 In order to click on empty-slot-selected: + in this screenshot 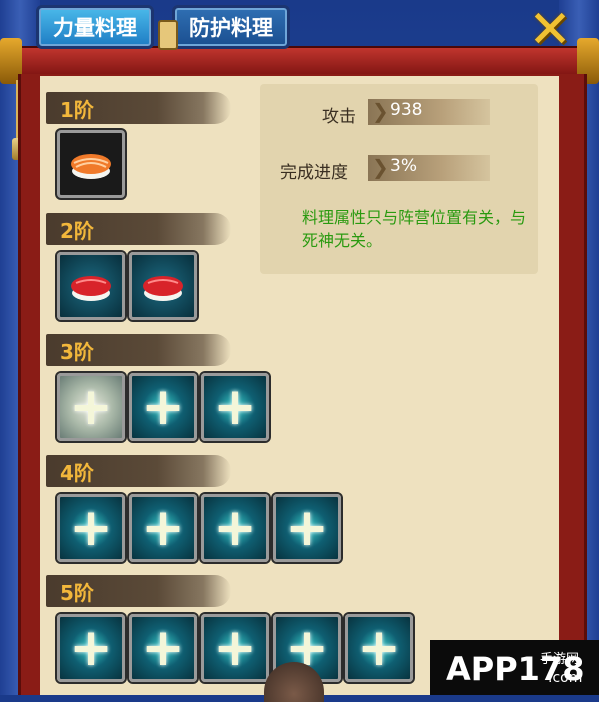, I will do `click(91, 407)`.